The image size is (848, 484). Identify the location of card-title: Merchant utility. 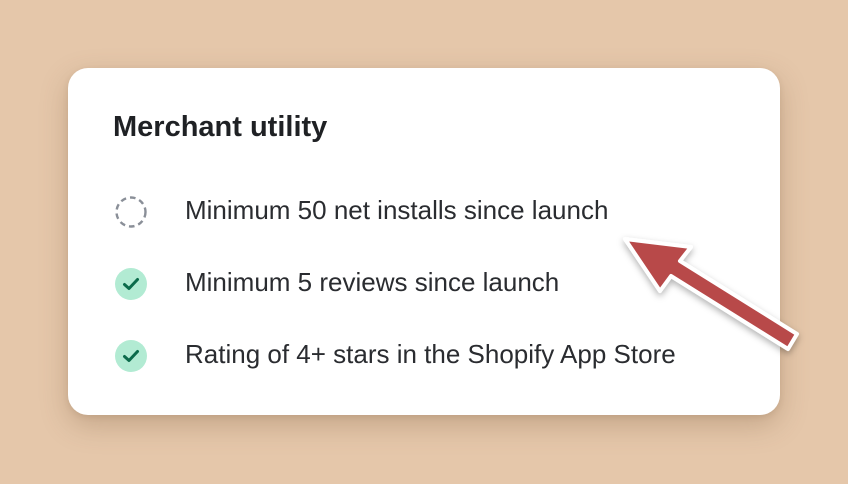
(220, 127).